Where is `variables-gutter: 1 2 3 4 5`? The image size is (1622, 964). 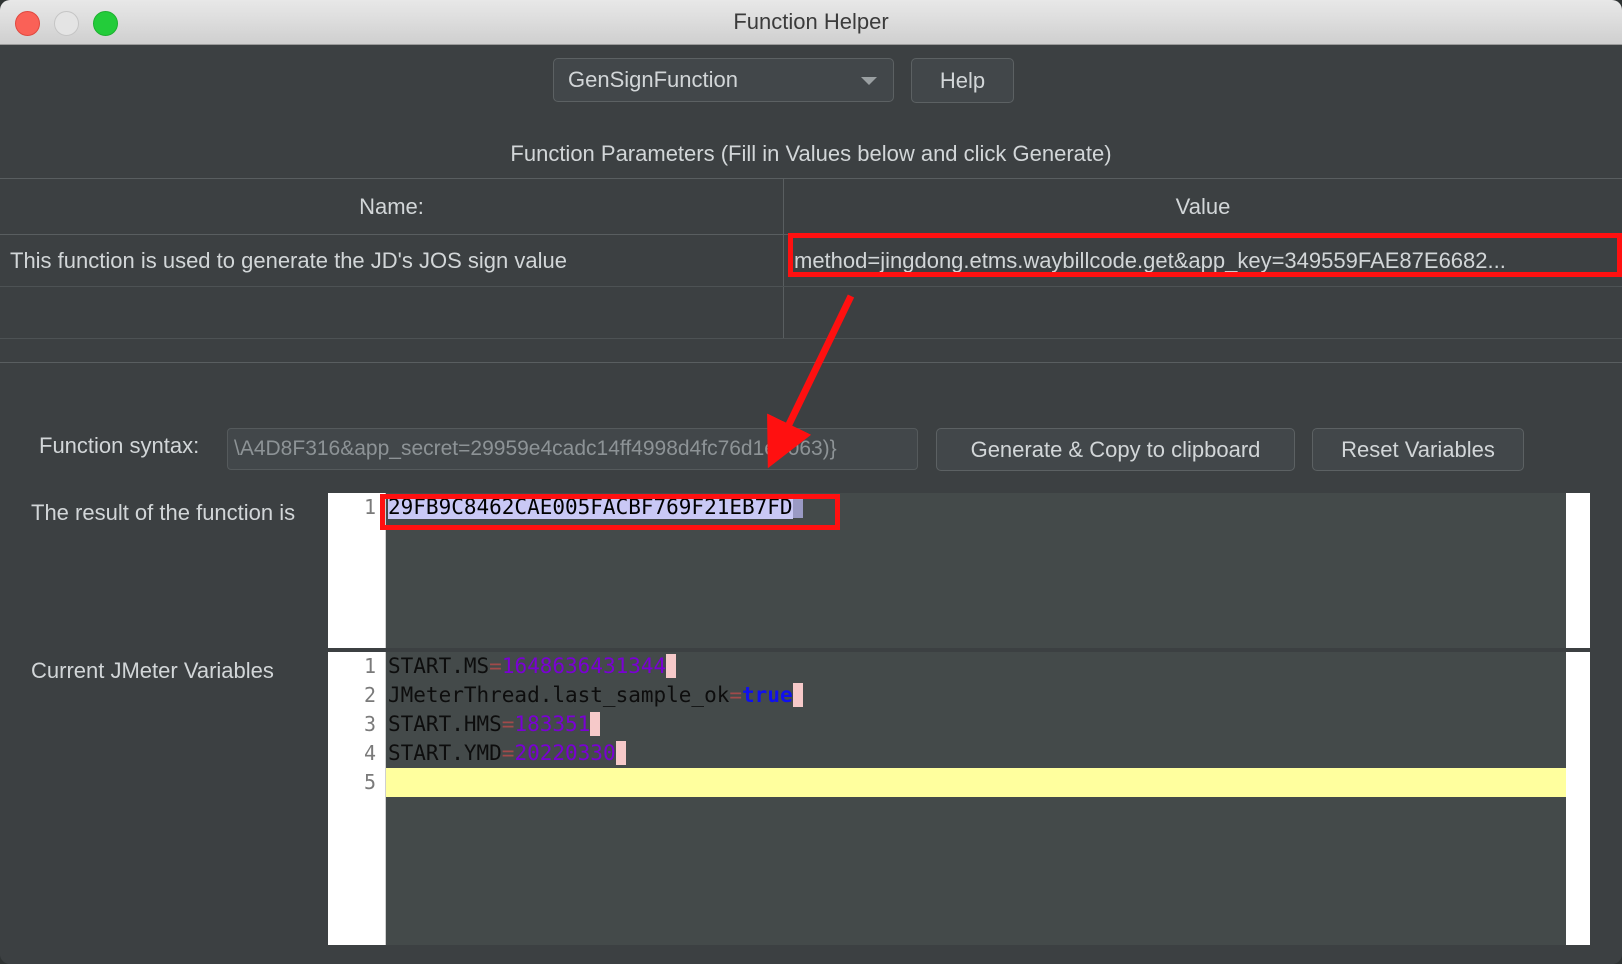 variables-gutter: 1 2 3 4 5 is located at coordinates (357, 798).